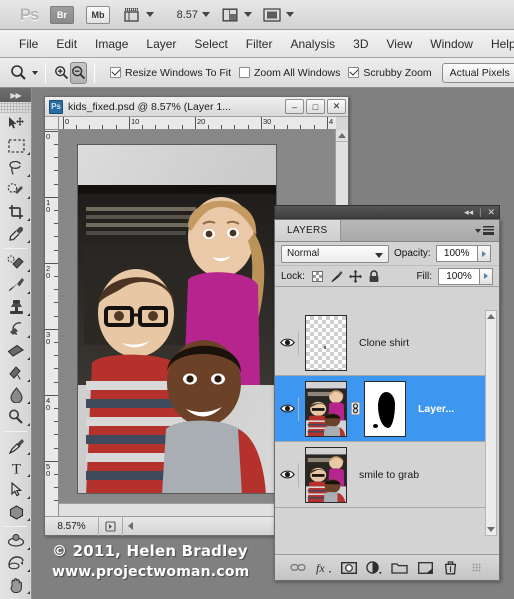  What do you see at coordinates (16, 285) in the screenshot?
I see `brush-tool` at bounding box center [16, 285].